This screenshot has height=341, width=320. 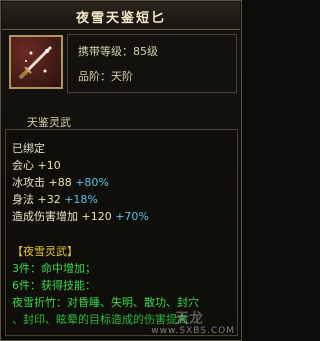 I want to click on set-bonus-3: 3件：命中增加；, so click(x=54, y=268).